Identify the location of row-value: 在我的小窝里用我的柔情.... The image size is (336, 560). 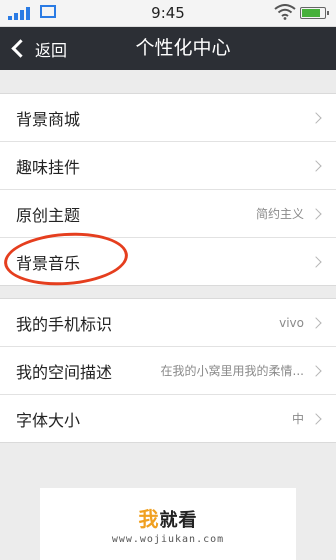
(232, 371).